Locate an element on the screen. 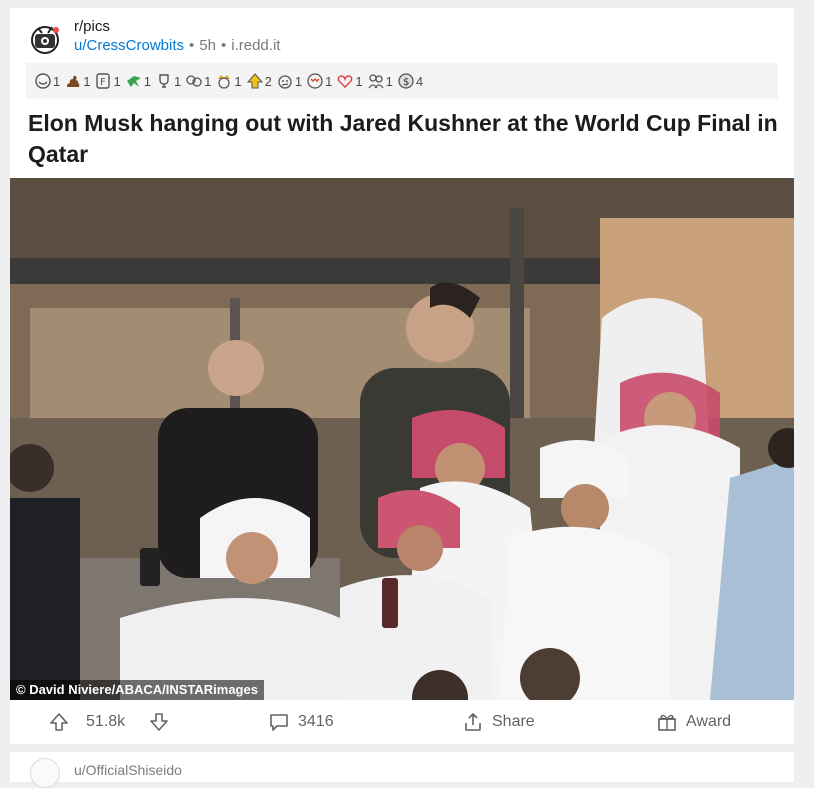  award-count: 4 is located at coordinates (419, 81).